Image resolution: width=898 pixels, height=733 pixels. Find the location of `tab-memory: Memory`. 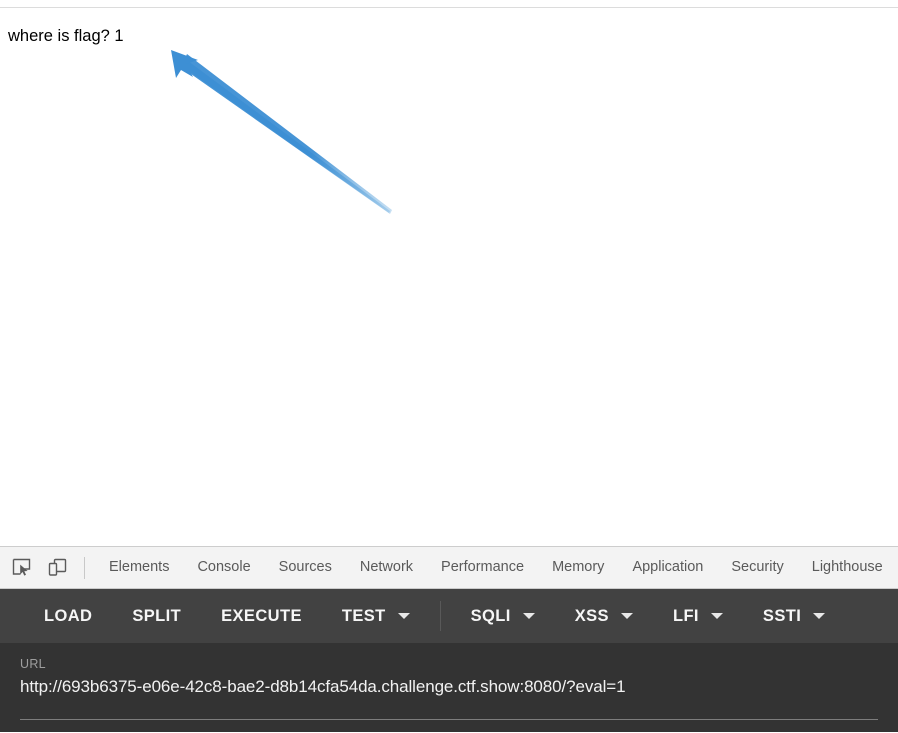

tab-memory: Memory is located at coordinates (578, 567).